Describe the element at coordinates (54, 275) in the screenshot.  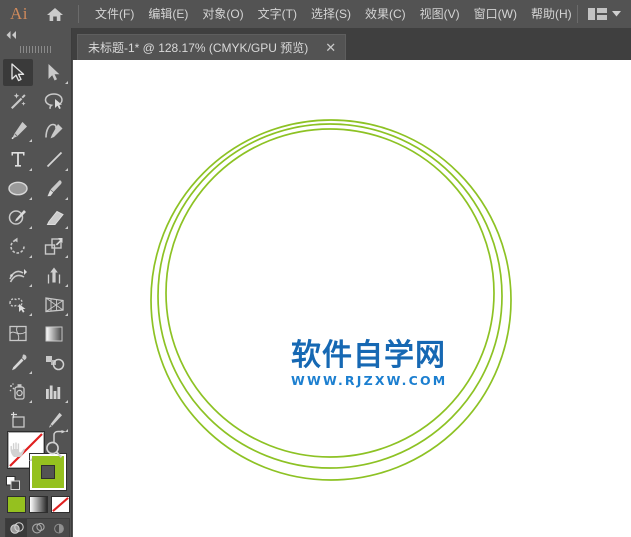
I see `free-transform-tool` at that location.